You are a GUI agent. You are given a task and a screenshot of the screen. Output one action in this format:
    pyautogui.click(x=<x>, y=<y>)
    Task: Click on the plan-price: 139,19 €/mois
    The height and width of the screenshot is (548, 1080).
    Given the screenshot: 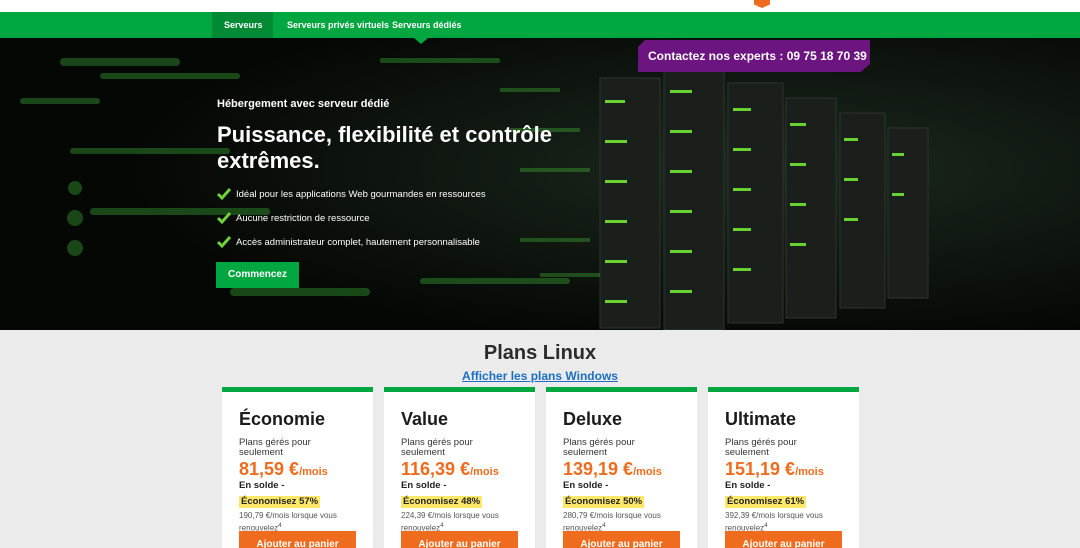 What is the action you would take?
    pyautogui.click(x=630, y=469)
    